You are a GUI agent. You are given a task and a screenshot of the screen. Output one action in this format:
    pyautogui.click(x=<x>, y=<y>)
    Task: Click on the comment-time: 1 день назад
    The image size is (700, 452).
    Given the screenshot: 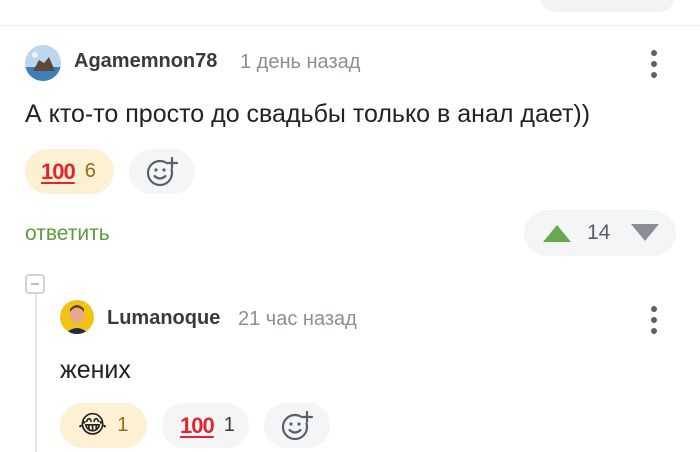 What is the action you would take?
    pyautogui.click(x=300, y=62)
    